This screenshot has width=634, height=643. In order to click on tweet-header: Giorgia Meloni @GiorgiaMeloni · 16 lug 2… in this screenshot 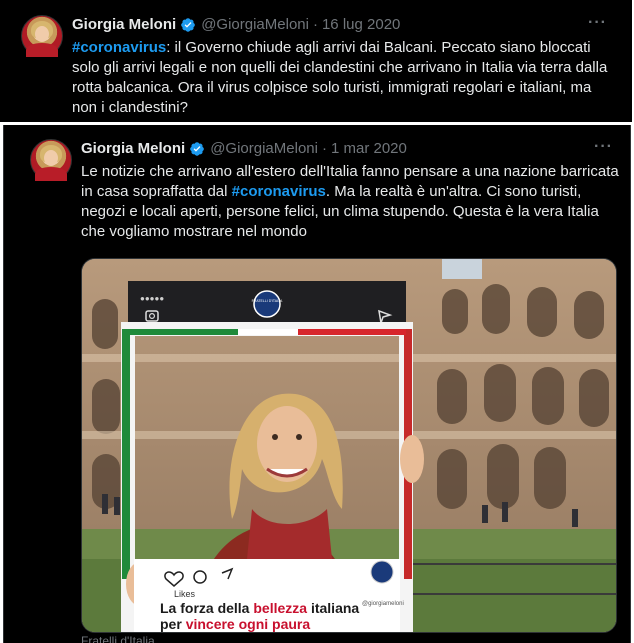, I will do `click(236, 24)`.